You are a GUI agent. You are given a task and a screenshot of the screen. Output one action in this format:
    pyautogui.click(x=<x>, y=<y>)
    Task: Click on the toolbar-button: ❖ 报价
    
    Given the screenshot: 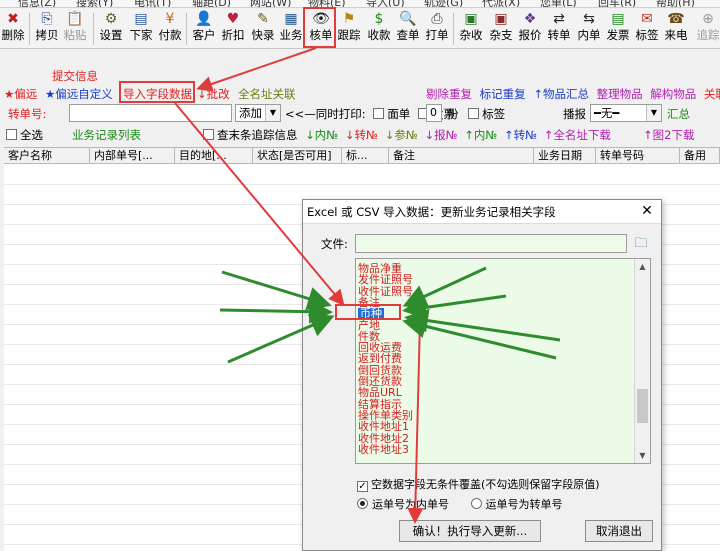 What is the action you would take?
    pyautogui.click(x=530, y=29)
    